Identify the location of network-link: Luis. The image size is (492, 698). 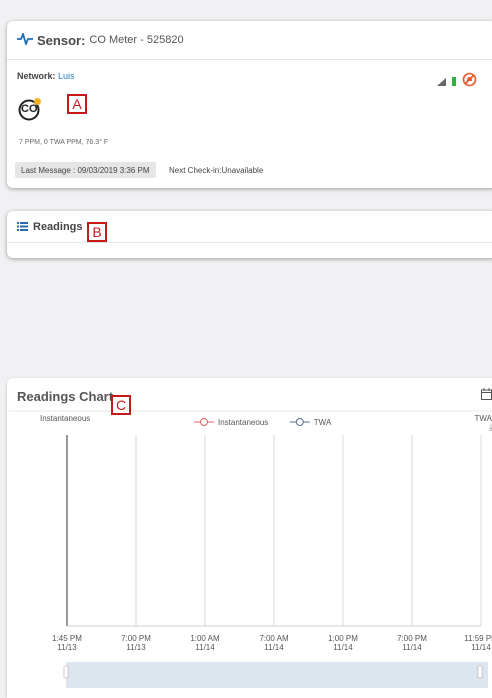
(66, 76).